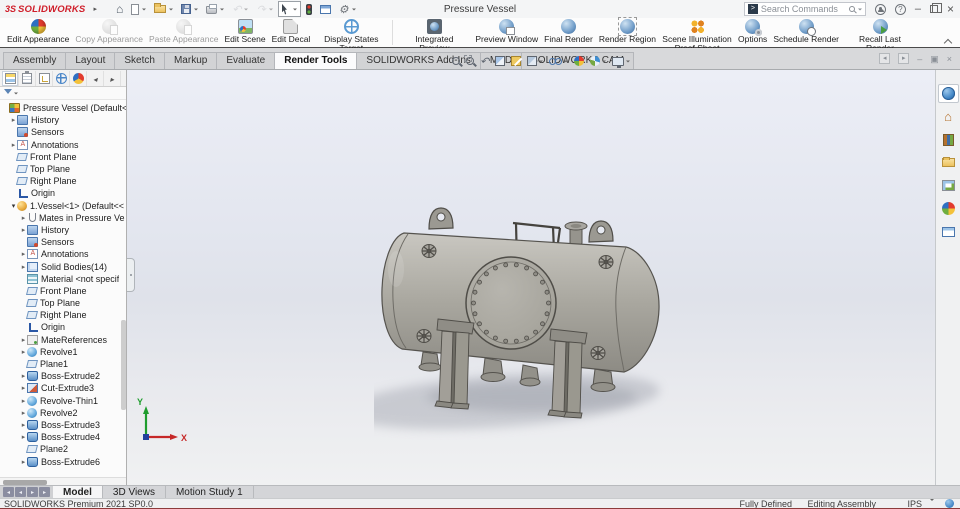  Describe the element at coordinates (63, 218) in the screenshot. I see `tree-item: Mates in Pressure Ve` at that location.